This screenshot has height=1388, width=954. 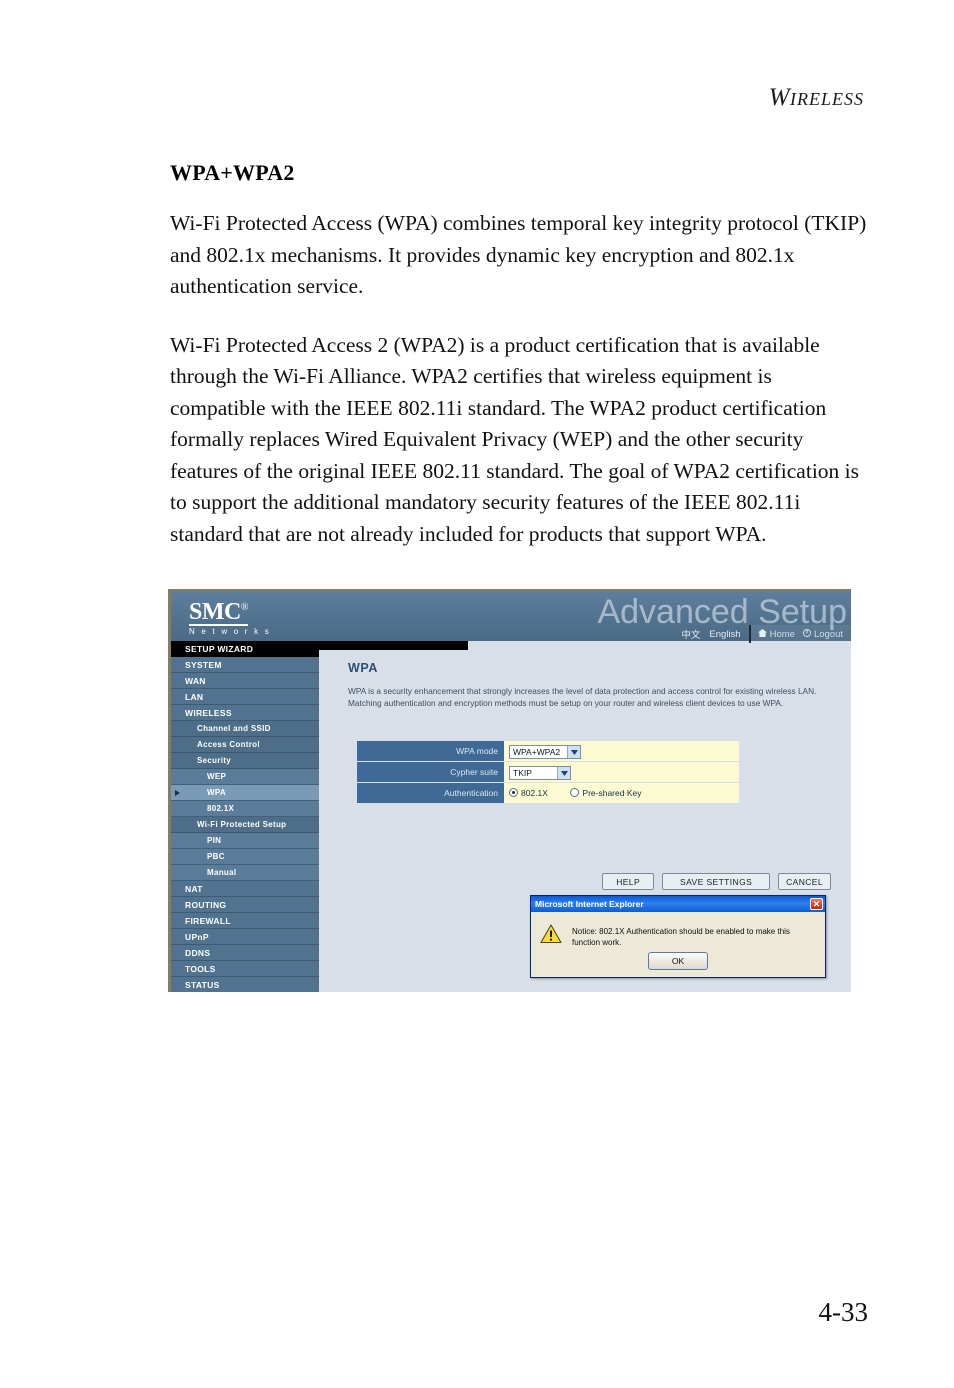 I want to click on sidebar-item-label: LAN, so click(x=194, y=697).